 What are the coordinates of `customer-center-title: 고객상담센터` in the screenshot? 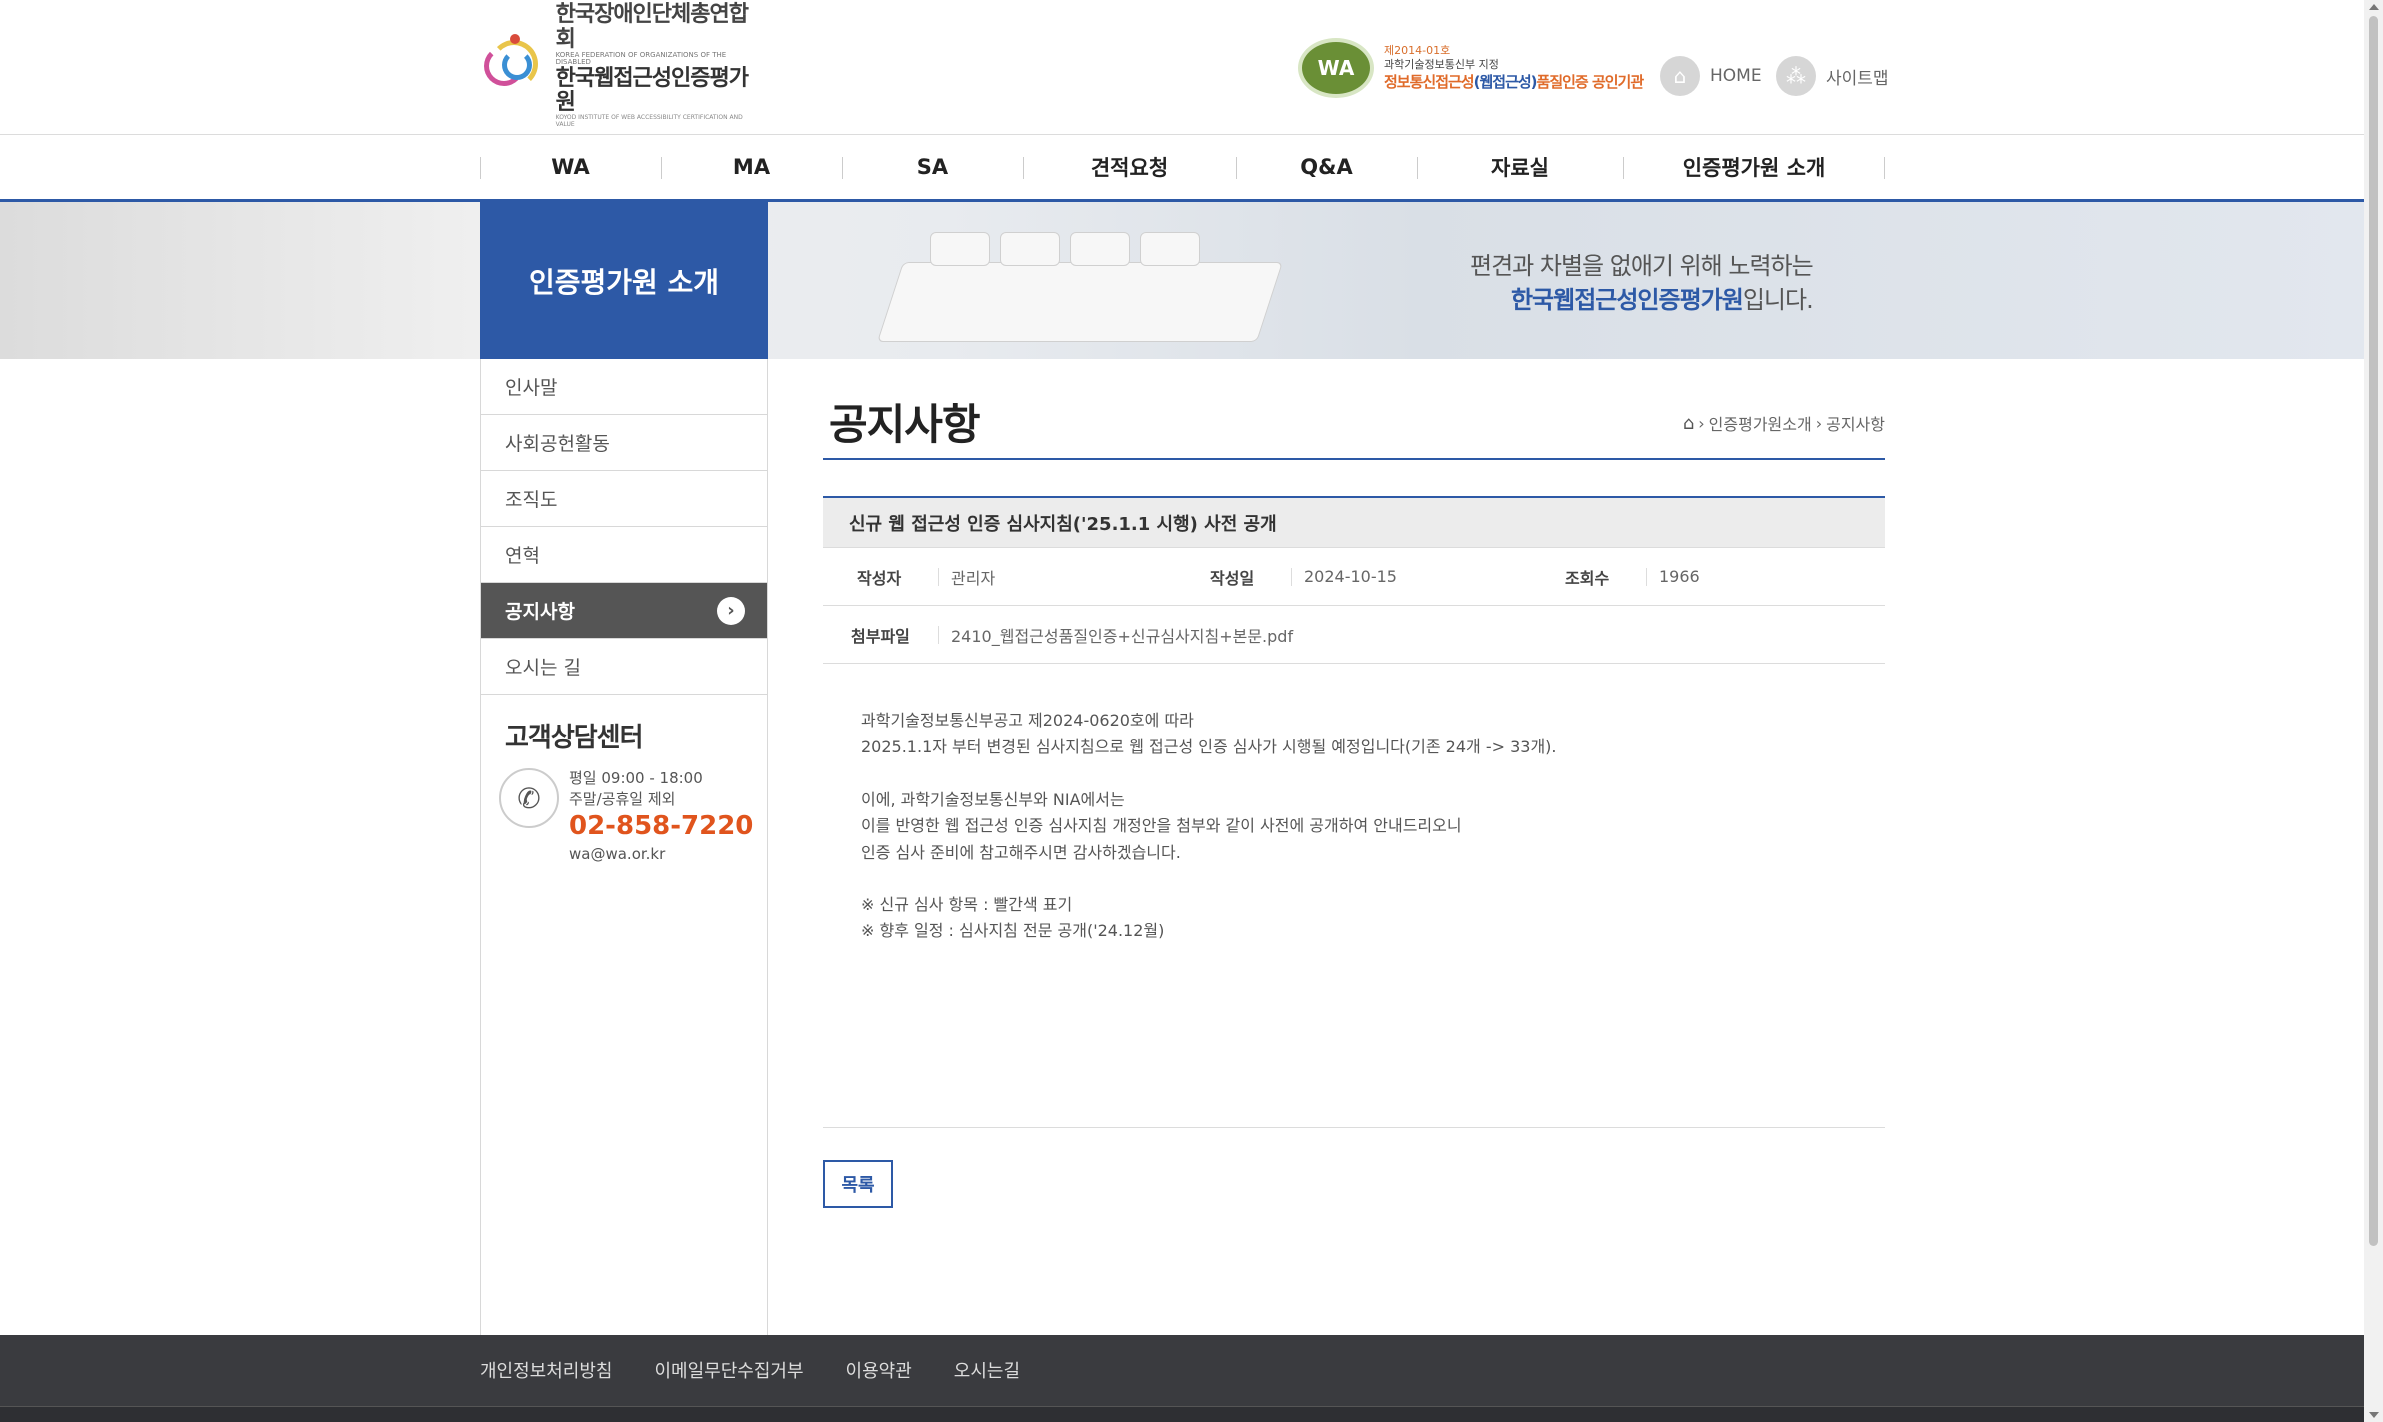 It's located at (574, 738).